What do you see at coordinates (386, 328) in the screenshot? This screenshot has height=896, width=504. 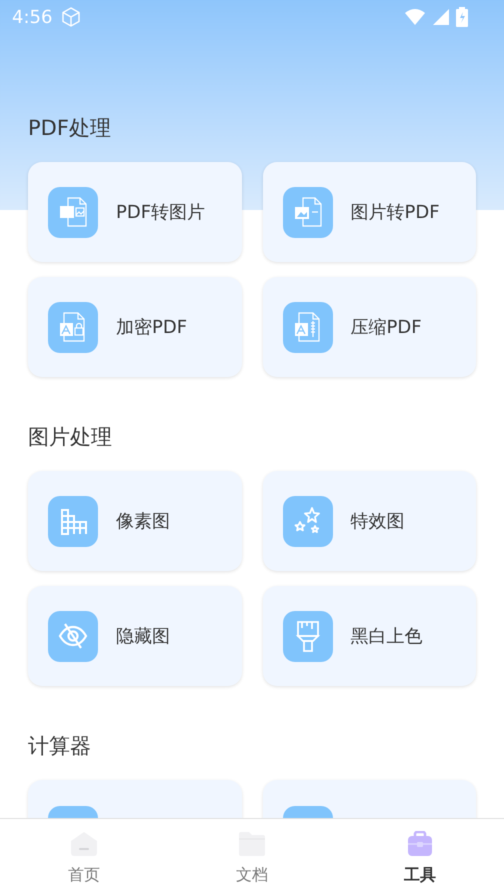 I see `tool-label: 压缩PDF` at bounding box center [386, 328].